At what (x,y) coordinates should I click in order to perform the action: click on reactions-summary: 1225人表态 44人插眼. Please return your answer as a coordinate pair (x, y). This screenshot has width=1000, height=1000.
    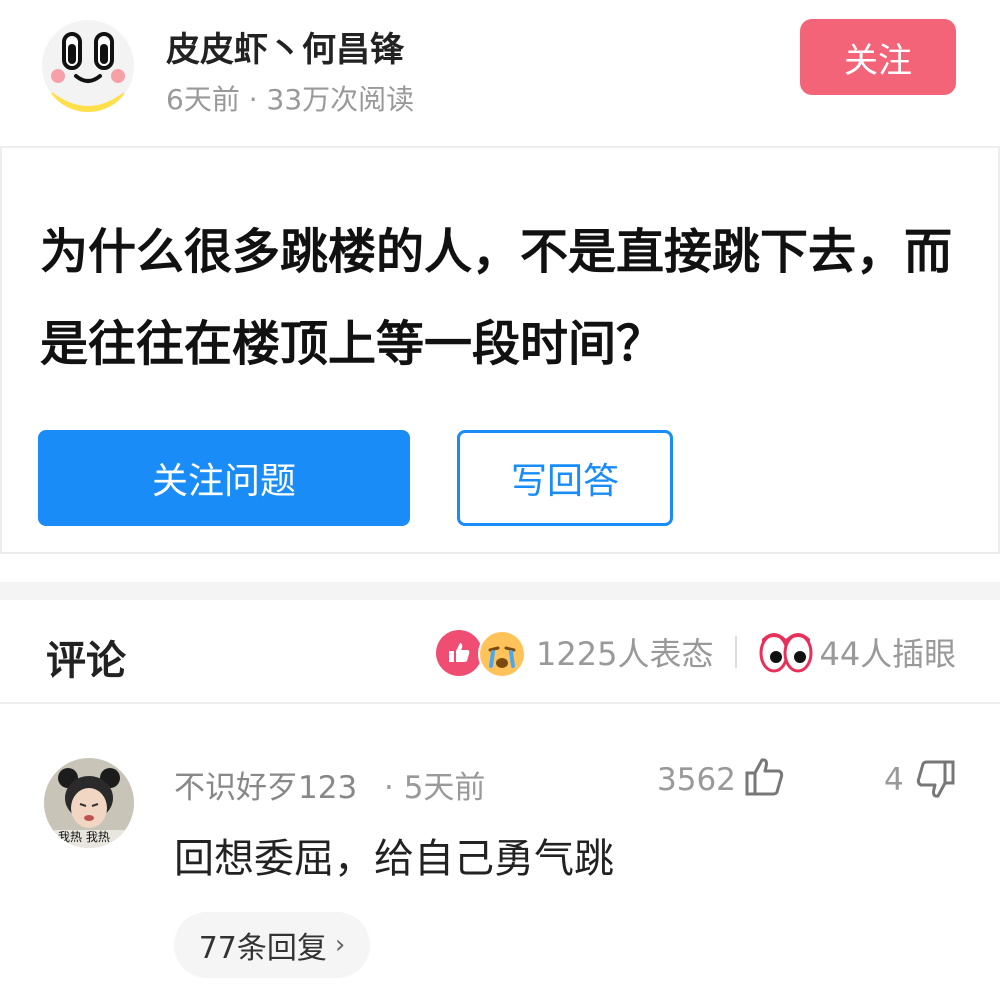
    Looking at the image, I should click on (696, 652).